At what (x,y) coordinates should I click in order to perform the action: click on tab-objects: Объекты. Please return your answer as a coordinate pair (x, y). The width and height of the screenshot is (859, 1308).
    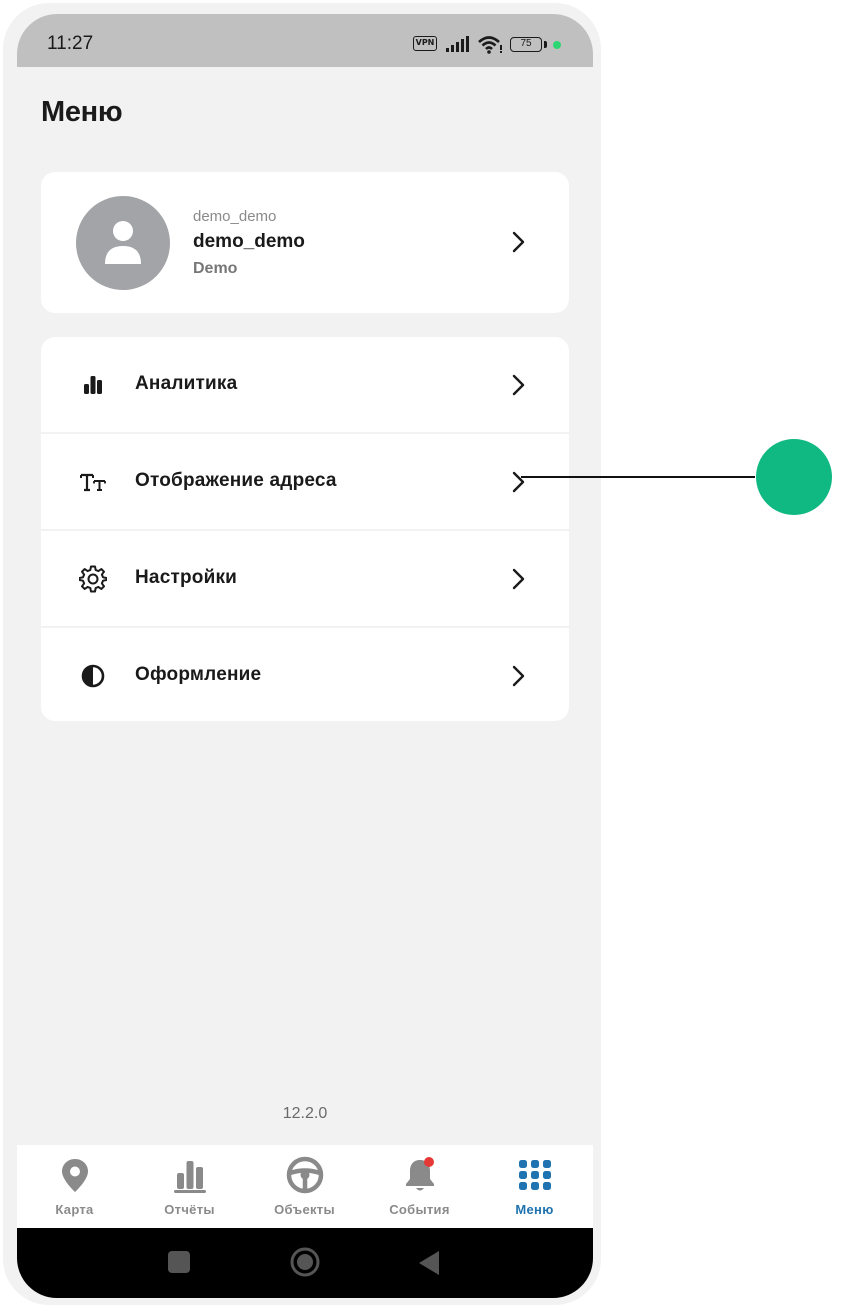
    Looking at the image, I should click on (304, 1186).